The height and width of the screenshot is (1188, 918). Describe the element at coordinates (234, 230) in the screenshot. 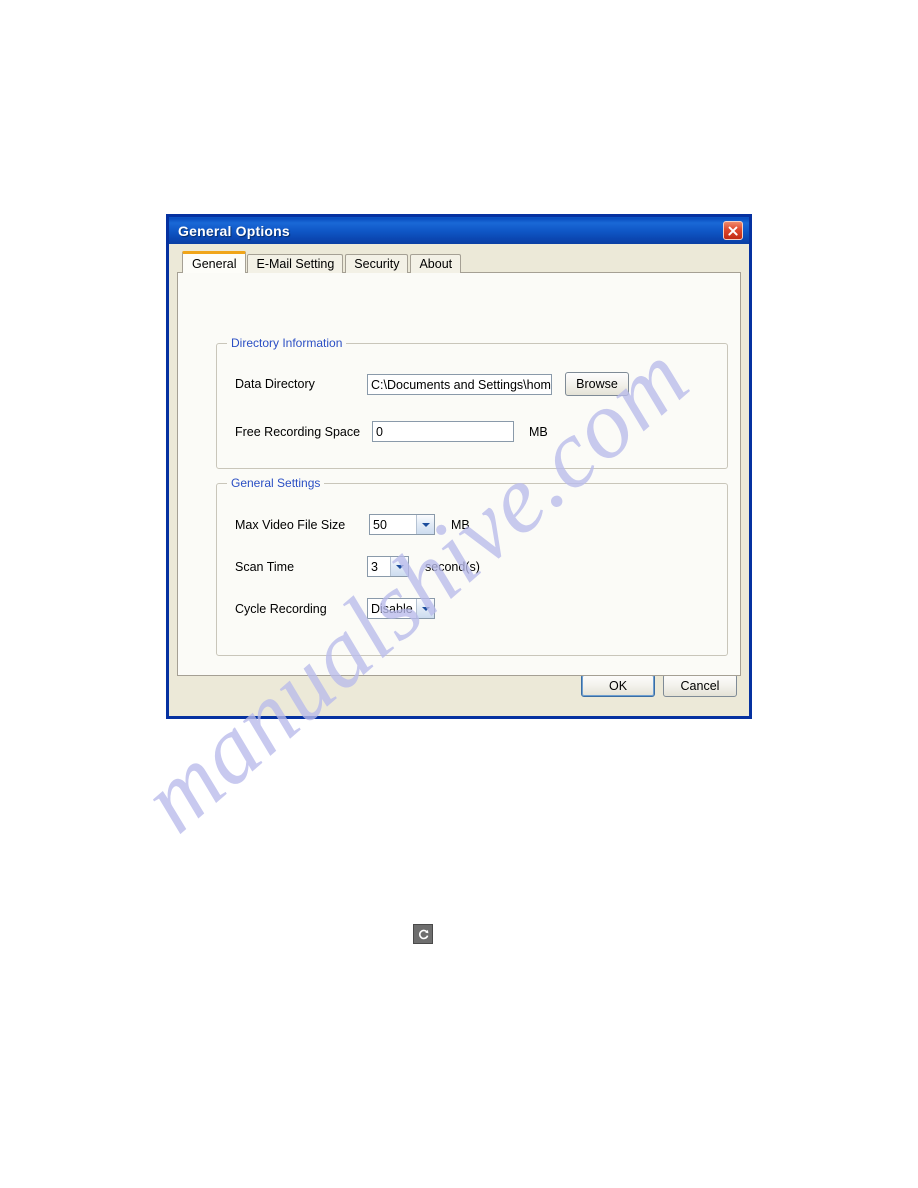

I see `dialog-title: General Options` at that location.